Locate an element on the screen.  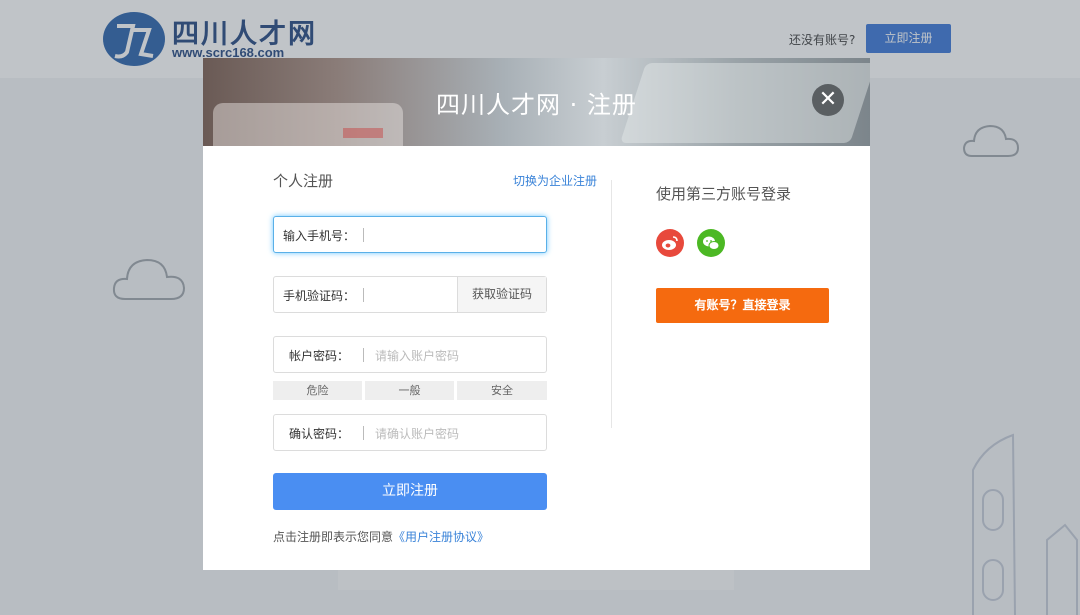
switch-enterprise-link: 切换为企业注册 is located at coordinates (555, 180).